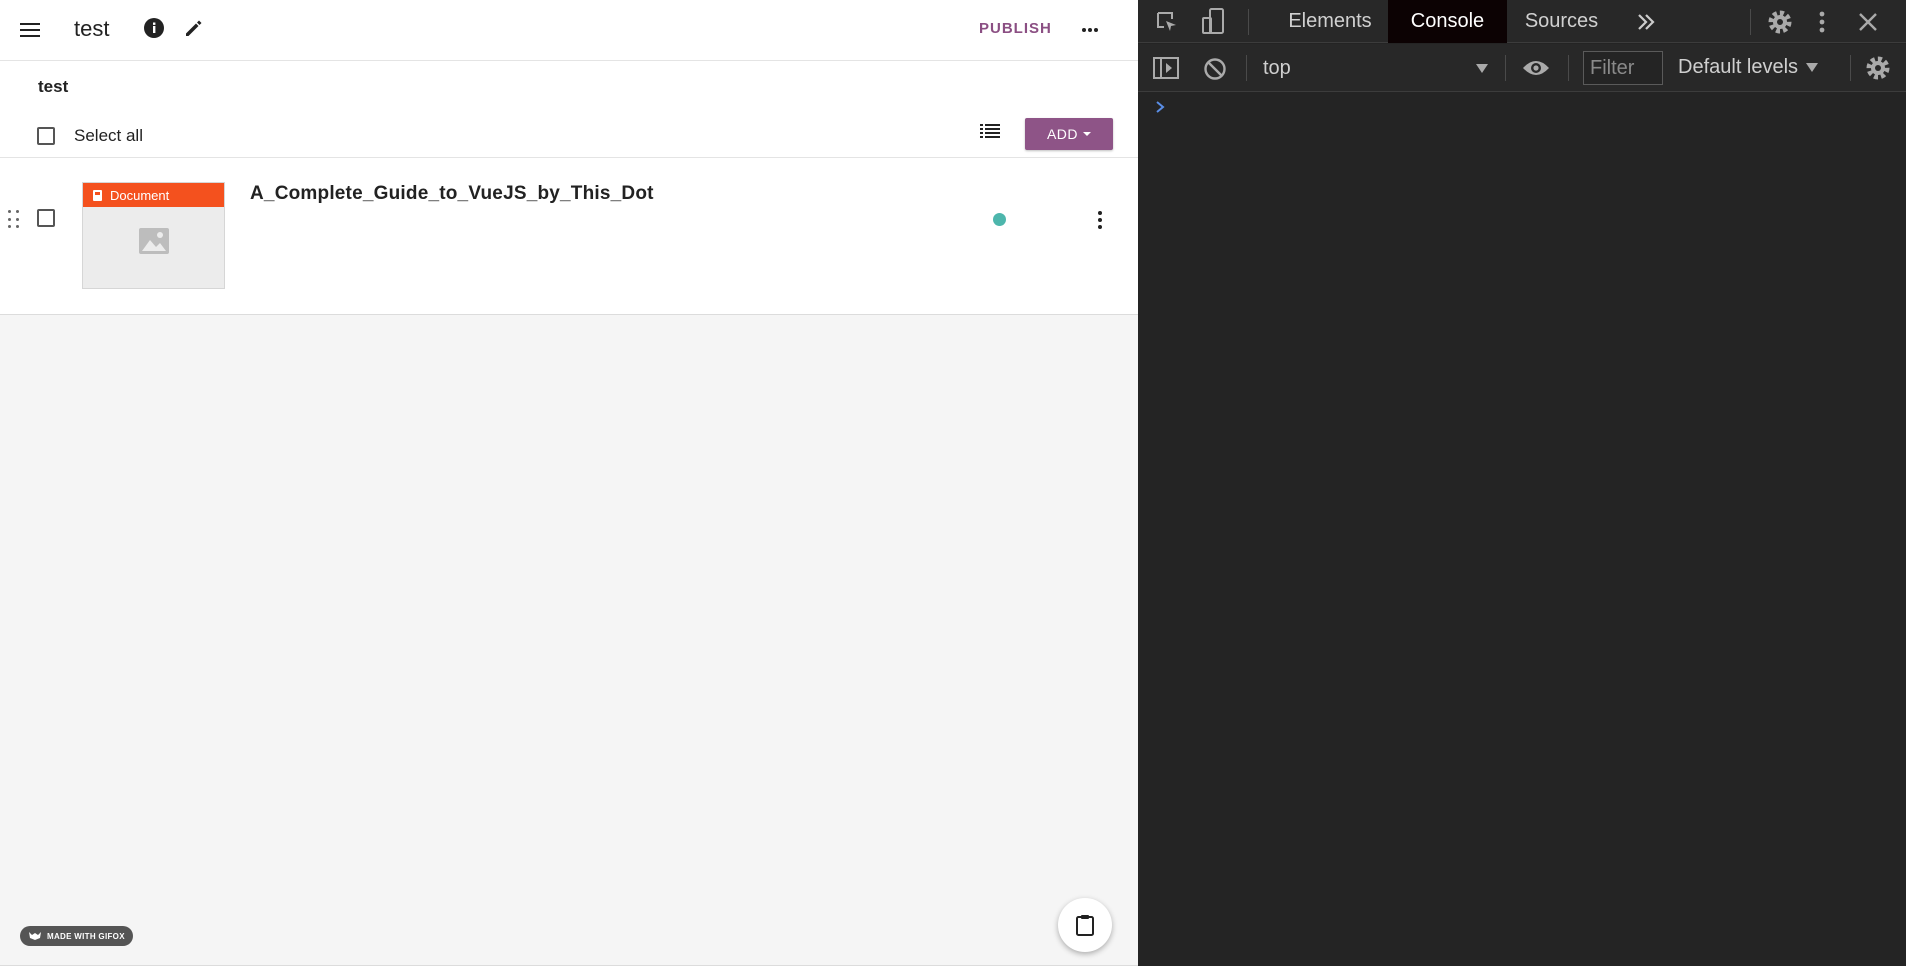 The image size is (1906, 966). What do you see at coordinates (1482, 68) in the screenshot?
I see `context-caret-icon` at bounding box center [1482, 68].